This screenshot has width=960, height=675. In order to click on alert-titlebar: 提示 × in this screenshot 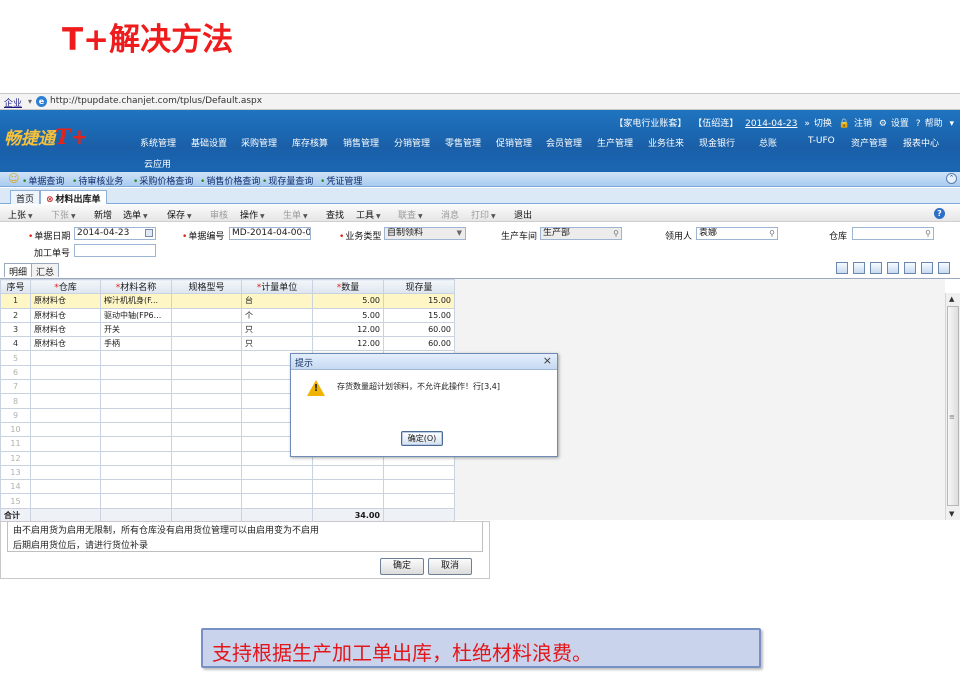, I will do `click(424, 362)`.